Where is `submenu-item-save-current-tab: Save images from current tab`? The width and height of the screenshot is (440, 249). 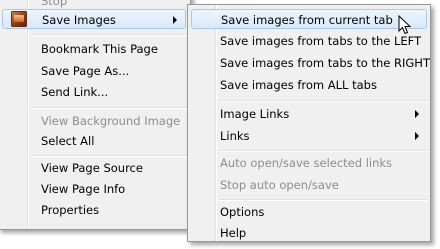 submenu-item-save-current-tab: Save images from current tab is located at coordinates (309, 19).